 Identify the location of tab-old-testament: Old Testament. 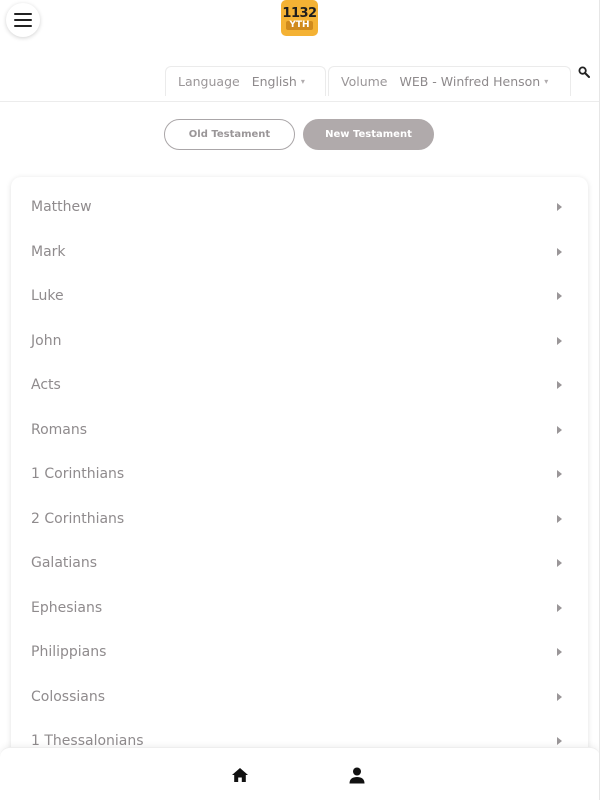
(229, 134).